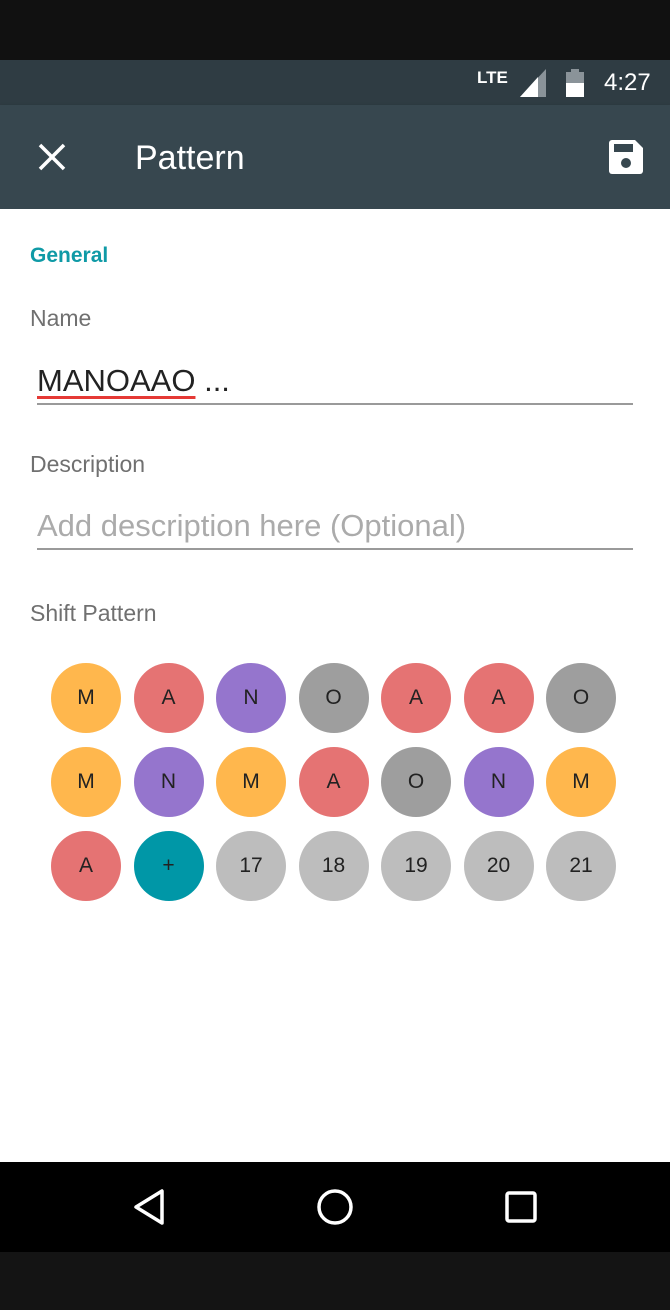 This screenshot has height=1310, width=670. Describe the element at coordinates (190, 158) in the screenshot. I see `page-title: Pattern` at that location.